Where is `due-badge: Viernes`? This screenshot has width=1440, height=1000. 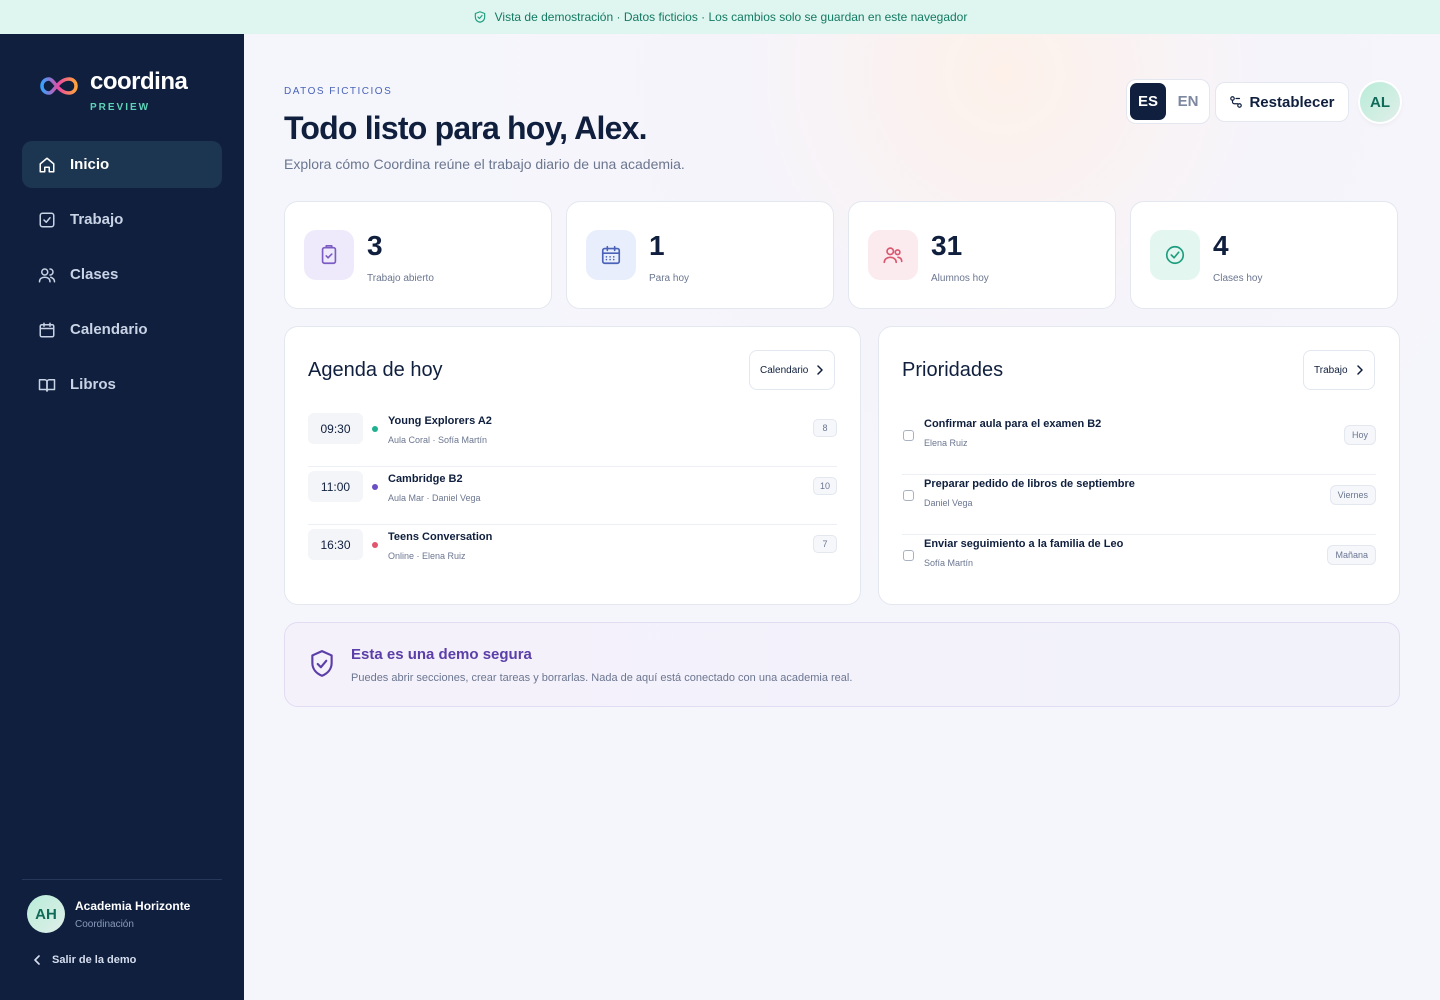
due-badge: Viernes is located at coordinates (1352, 495).